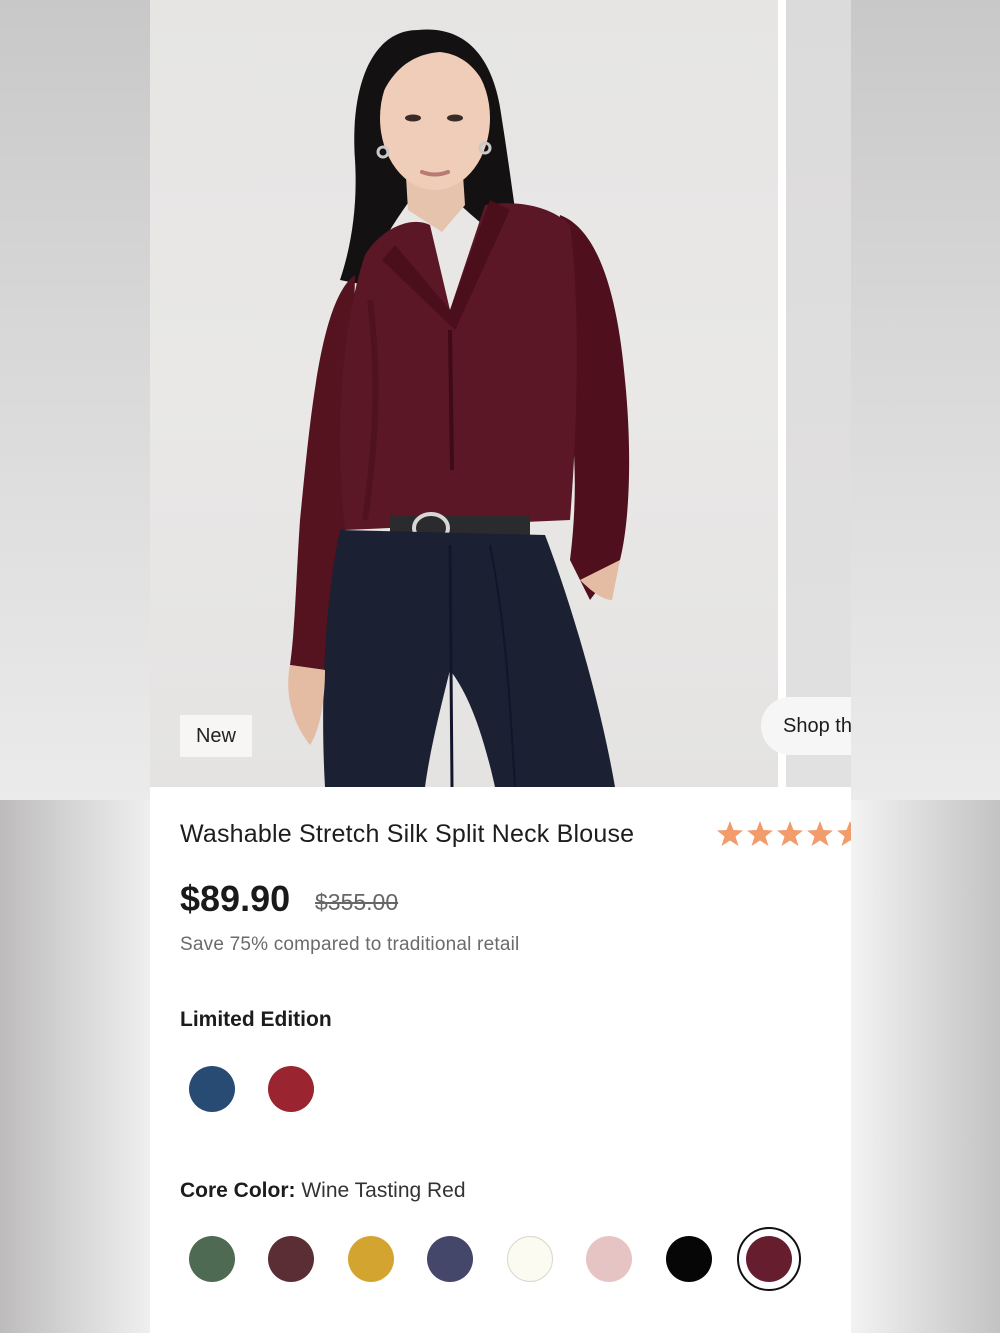 The width and height of the screenshot is (1000, 1333). Describe the element at coordinates (357, 902) in the screenshot. I see `original-price: $355.00` at that location.